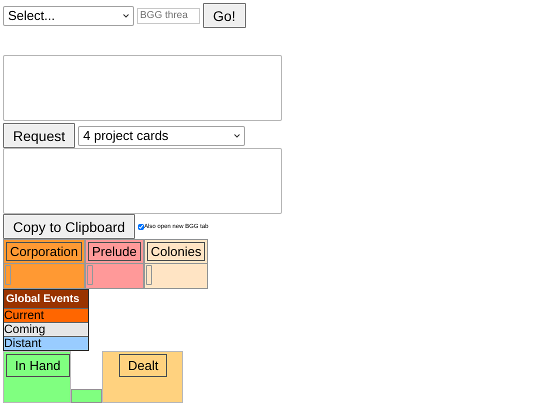 The height and width of the screenshot is (405, 540). What do you see at coordinates (46, 343) in the screenshot?
I see `event-row: Distant` at bounding box center [46, 343].